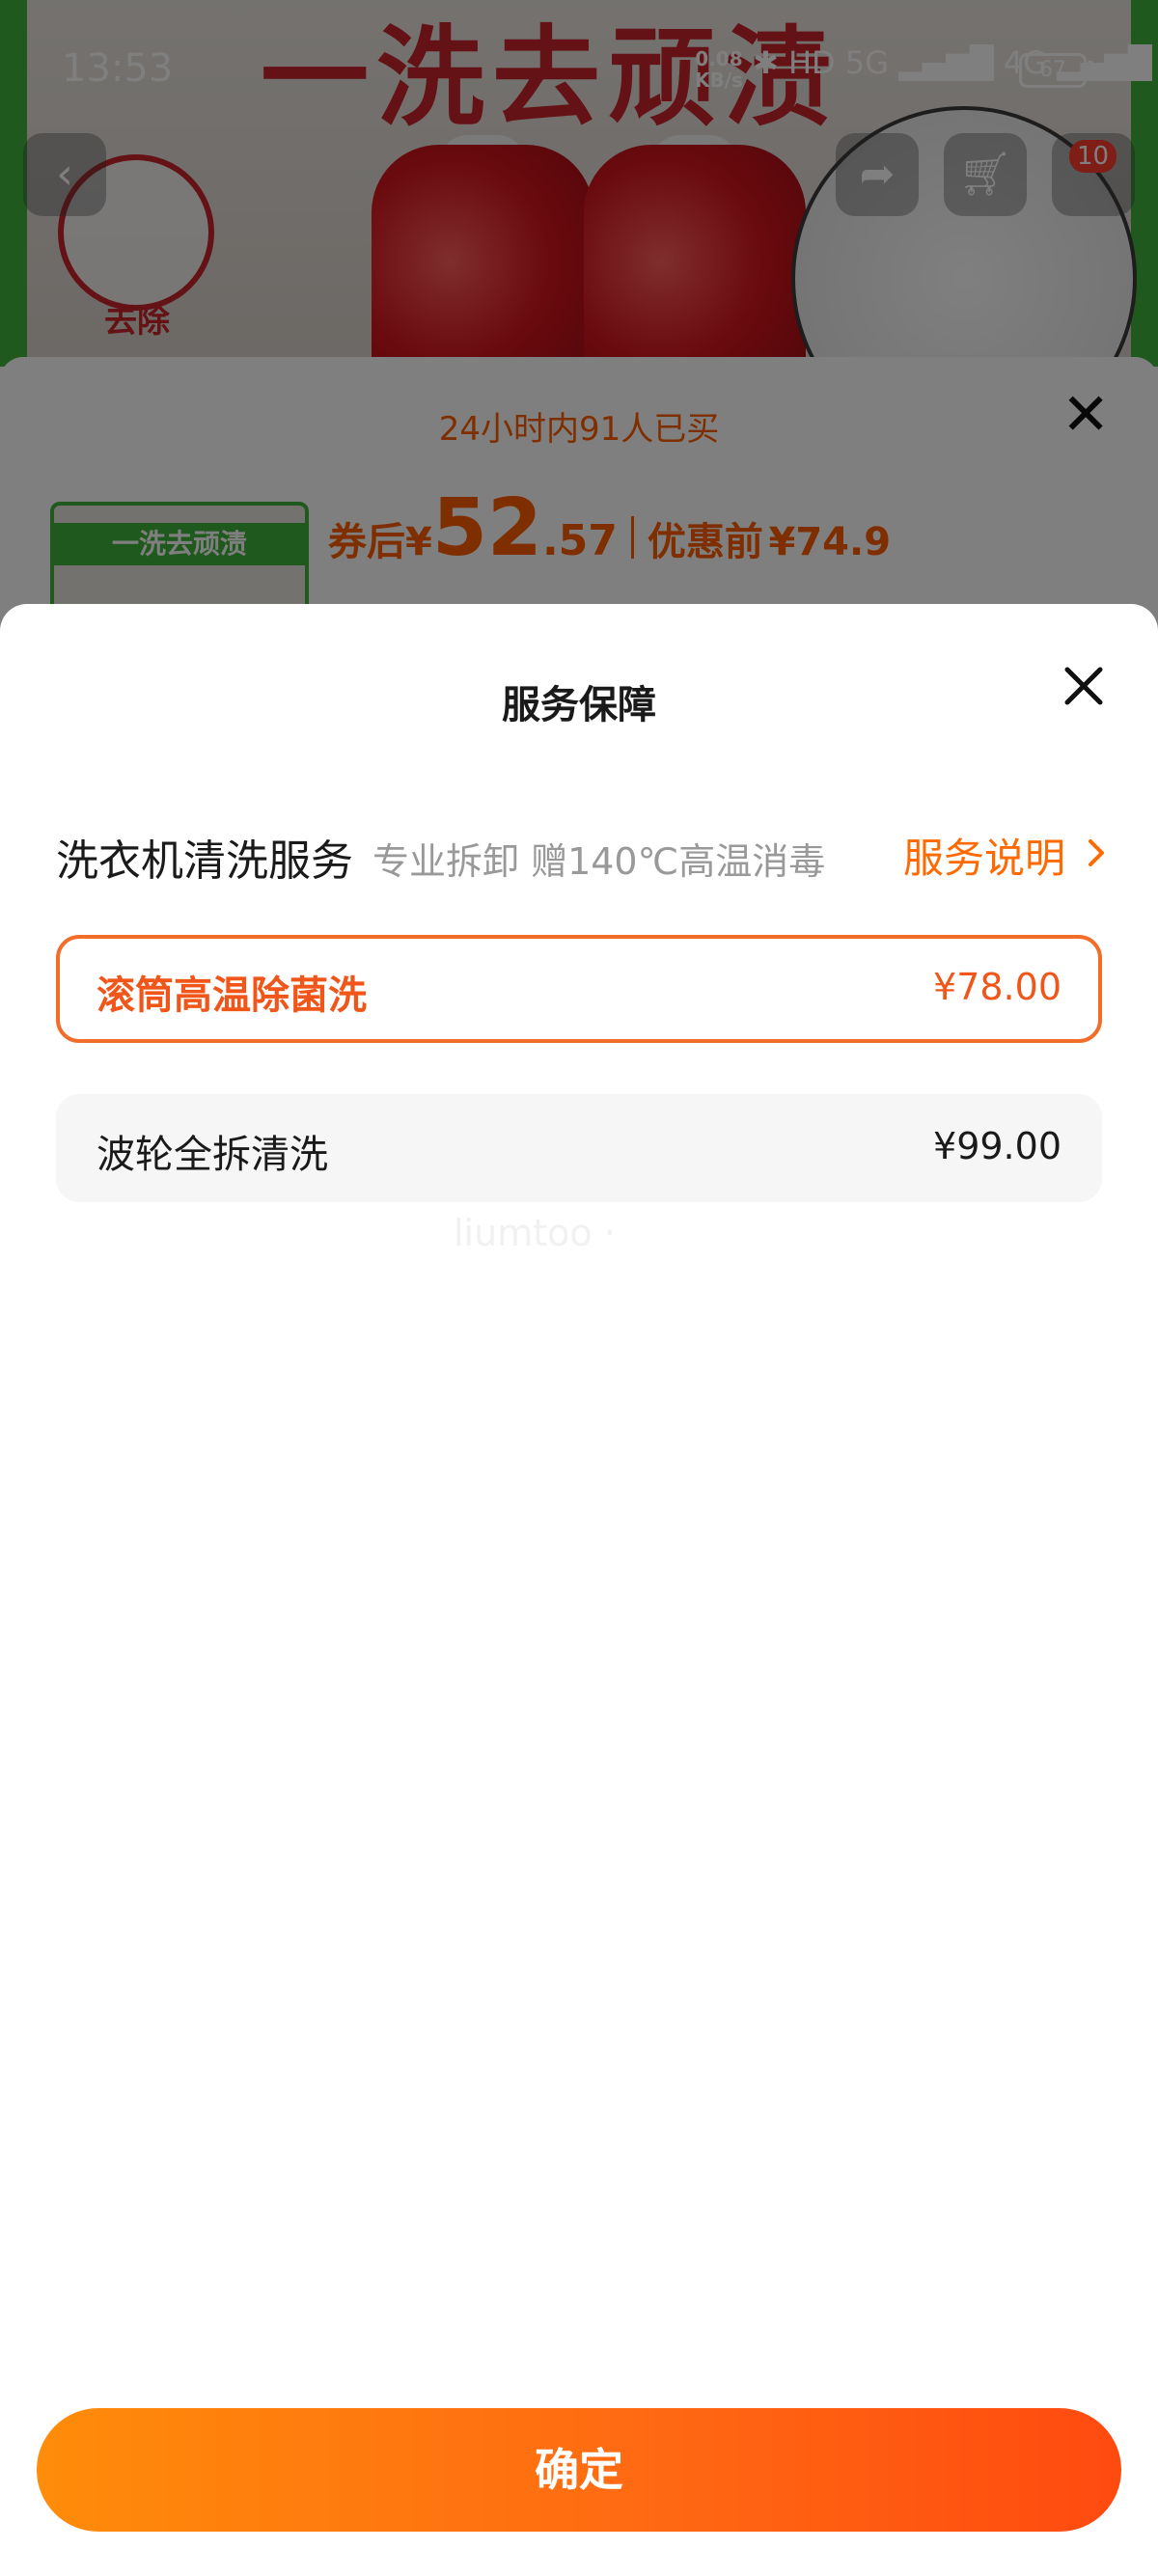  Describe the element at coordinates (997, 1146) in the screenshot. I see `option-price: ¥99.00` at that location.